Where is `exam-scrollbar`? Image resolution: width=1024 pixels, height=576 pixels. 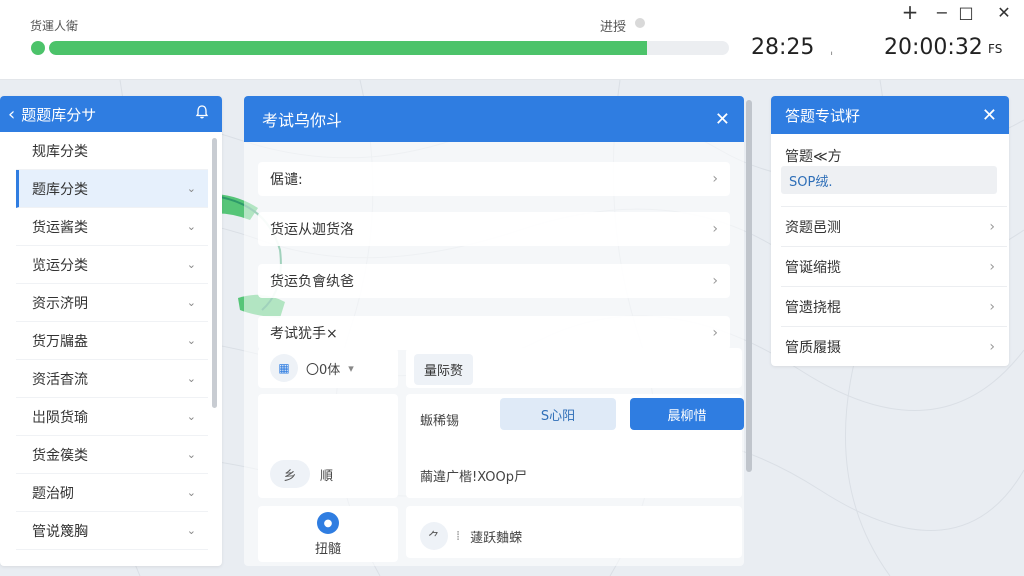 exam-scrollbar is located at coordinates (749, 286).